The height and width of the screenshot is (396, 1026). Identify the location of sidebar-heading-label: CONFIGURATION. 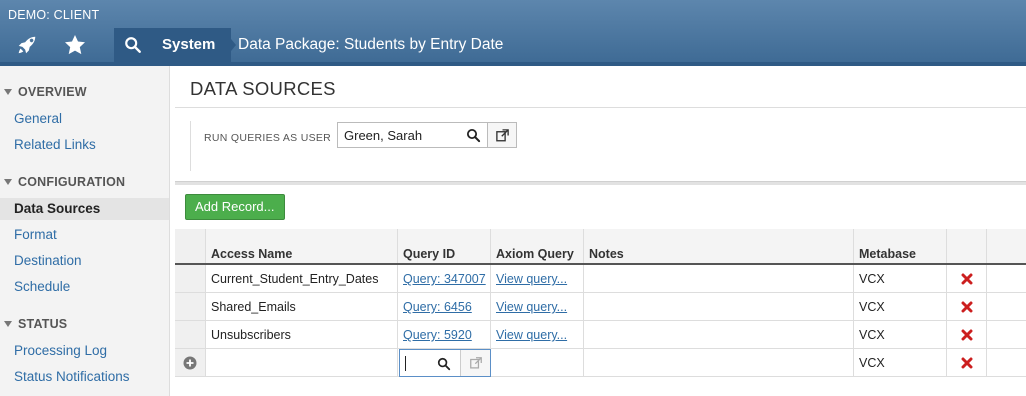
(72, 182).